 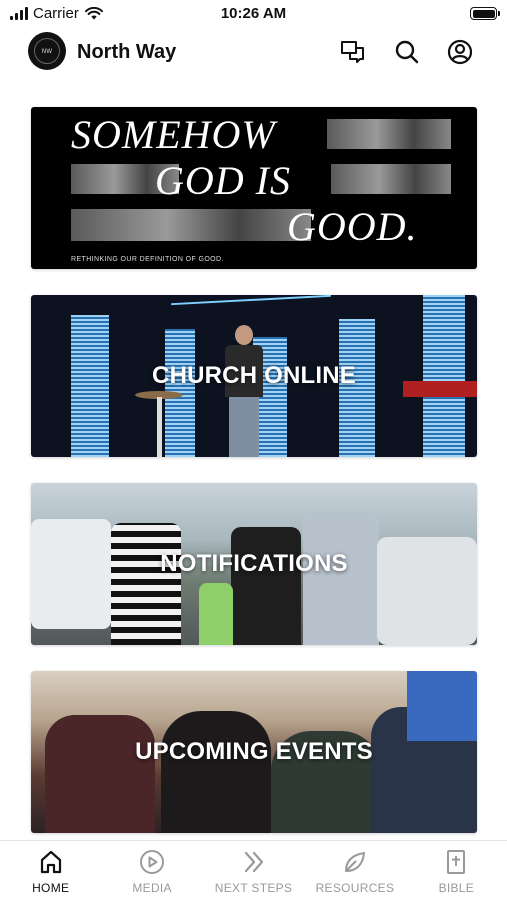 I want to click on double-chevron-icon, so click(x=253, y=862).